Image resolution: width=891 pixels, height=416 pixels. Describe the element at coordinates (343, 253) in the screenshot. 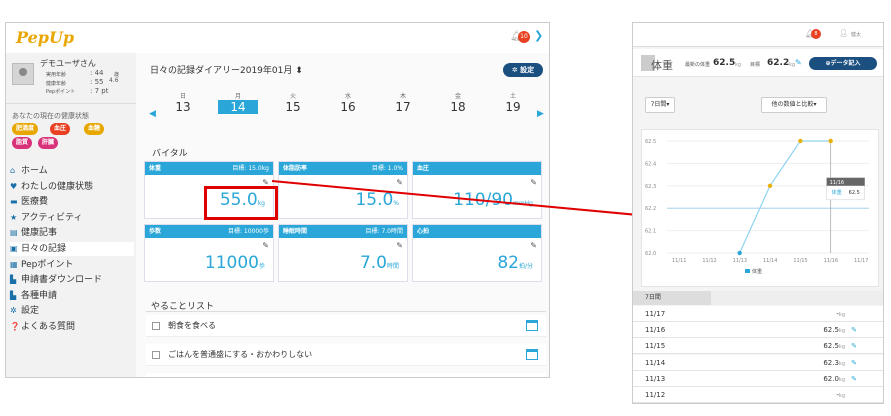

I see `vital-card: 睡眠時間 目標: 7.0時間 ✎ 7.0時間` at that location.